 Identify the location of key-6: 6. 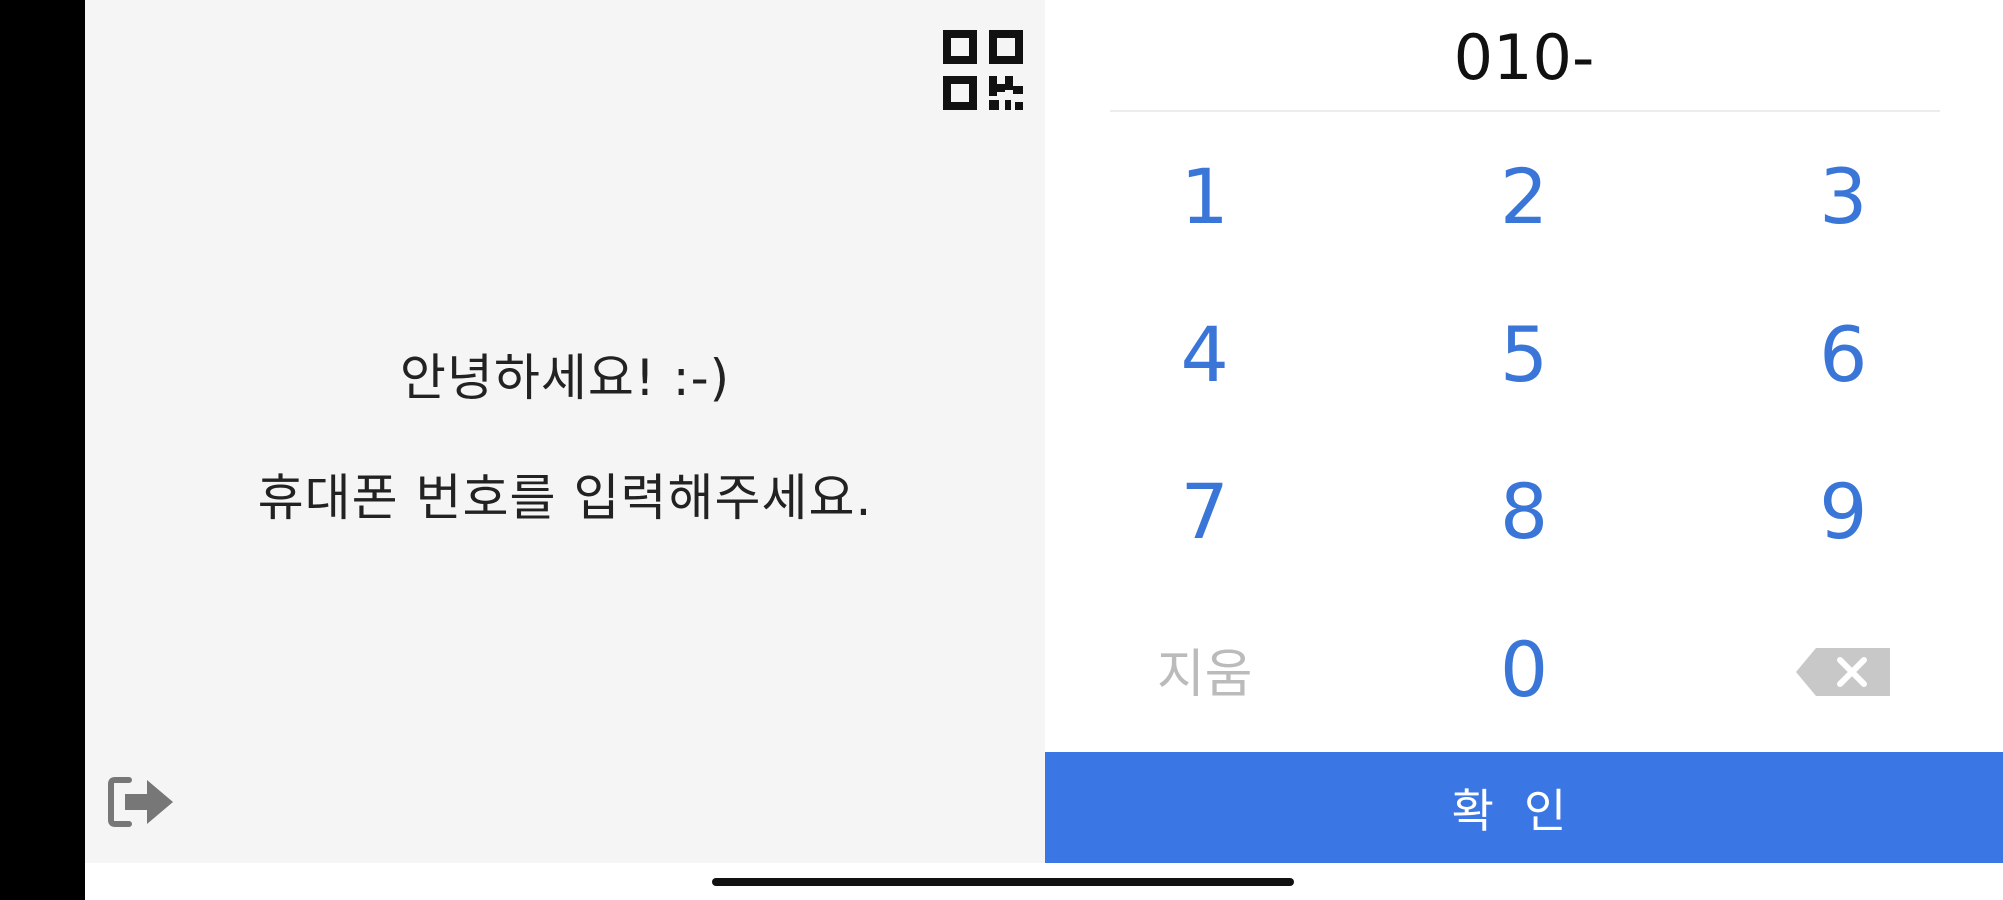
(1843, 355).